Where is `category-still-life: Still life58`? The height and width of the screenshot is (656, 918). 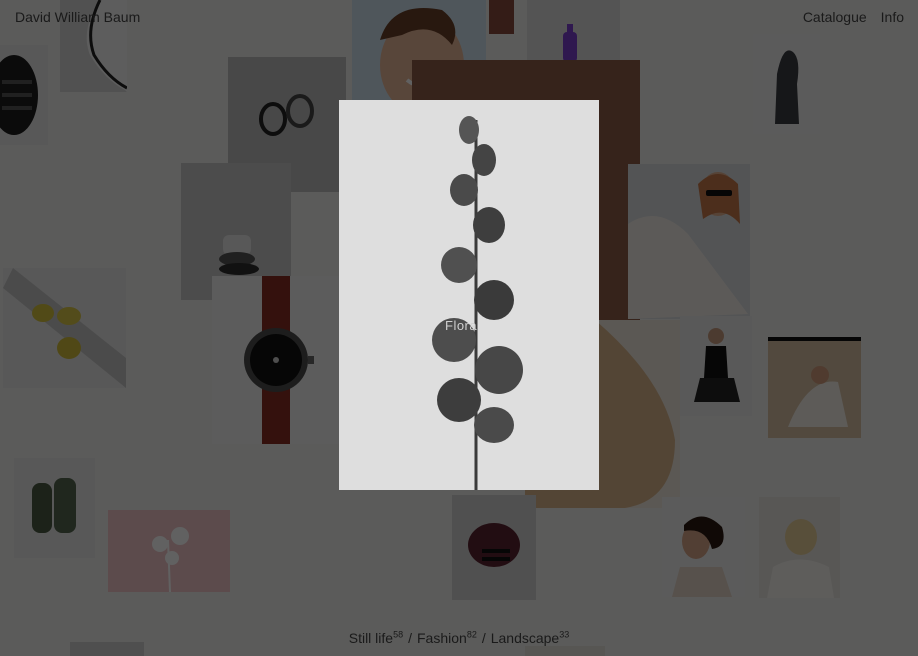
category-still-life: Still life58 is located at coordinates (376, 637).